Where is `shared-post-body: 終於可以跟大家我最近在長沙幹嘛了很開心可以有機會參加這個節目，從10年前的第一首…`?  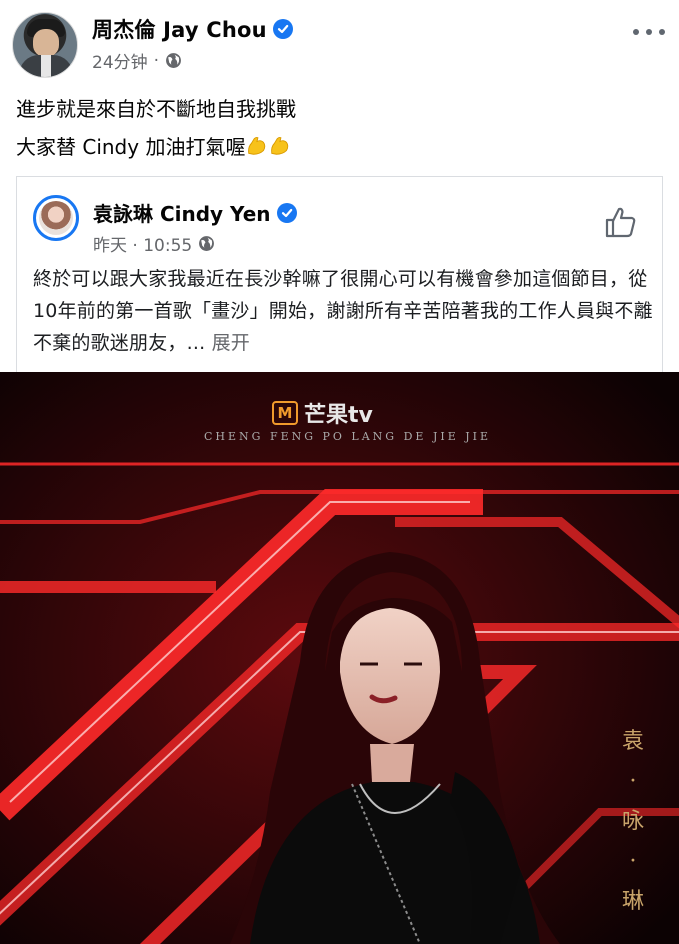 shared-post-body: 終於可以跟大家我最近在長沙幹嘛了很開心可以有機會參加這個節目，從10年前的第一首… is located at coordinates (343, 311).